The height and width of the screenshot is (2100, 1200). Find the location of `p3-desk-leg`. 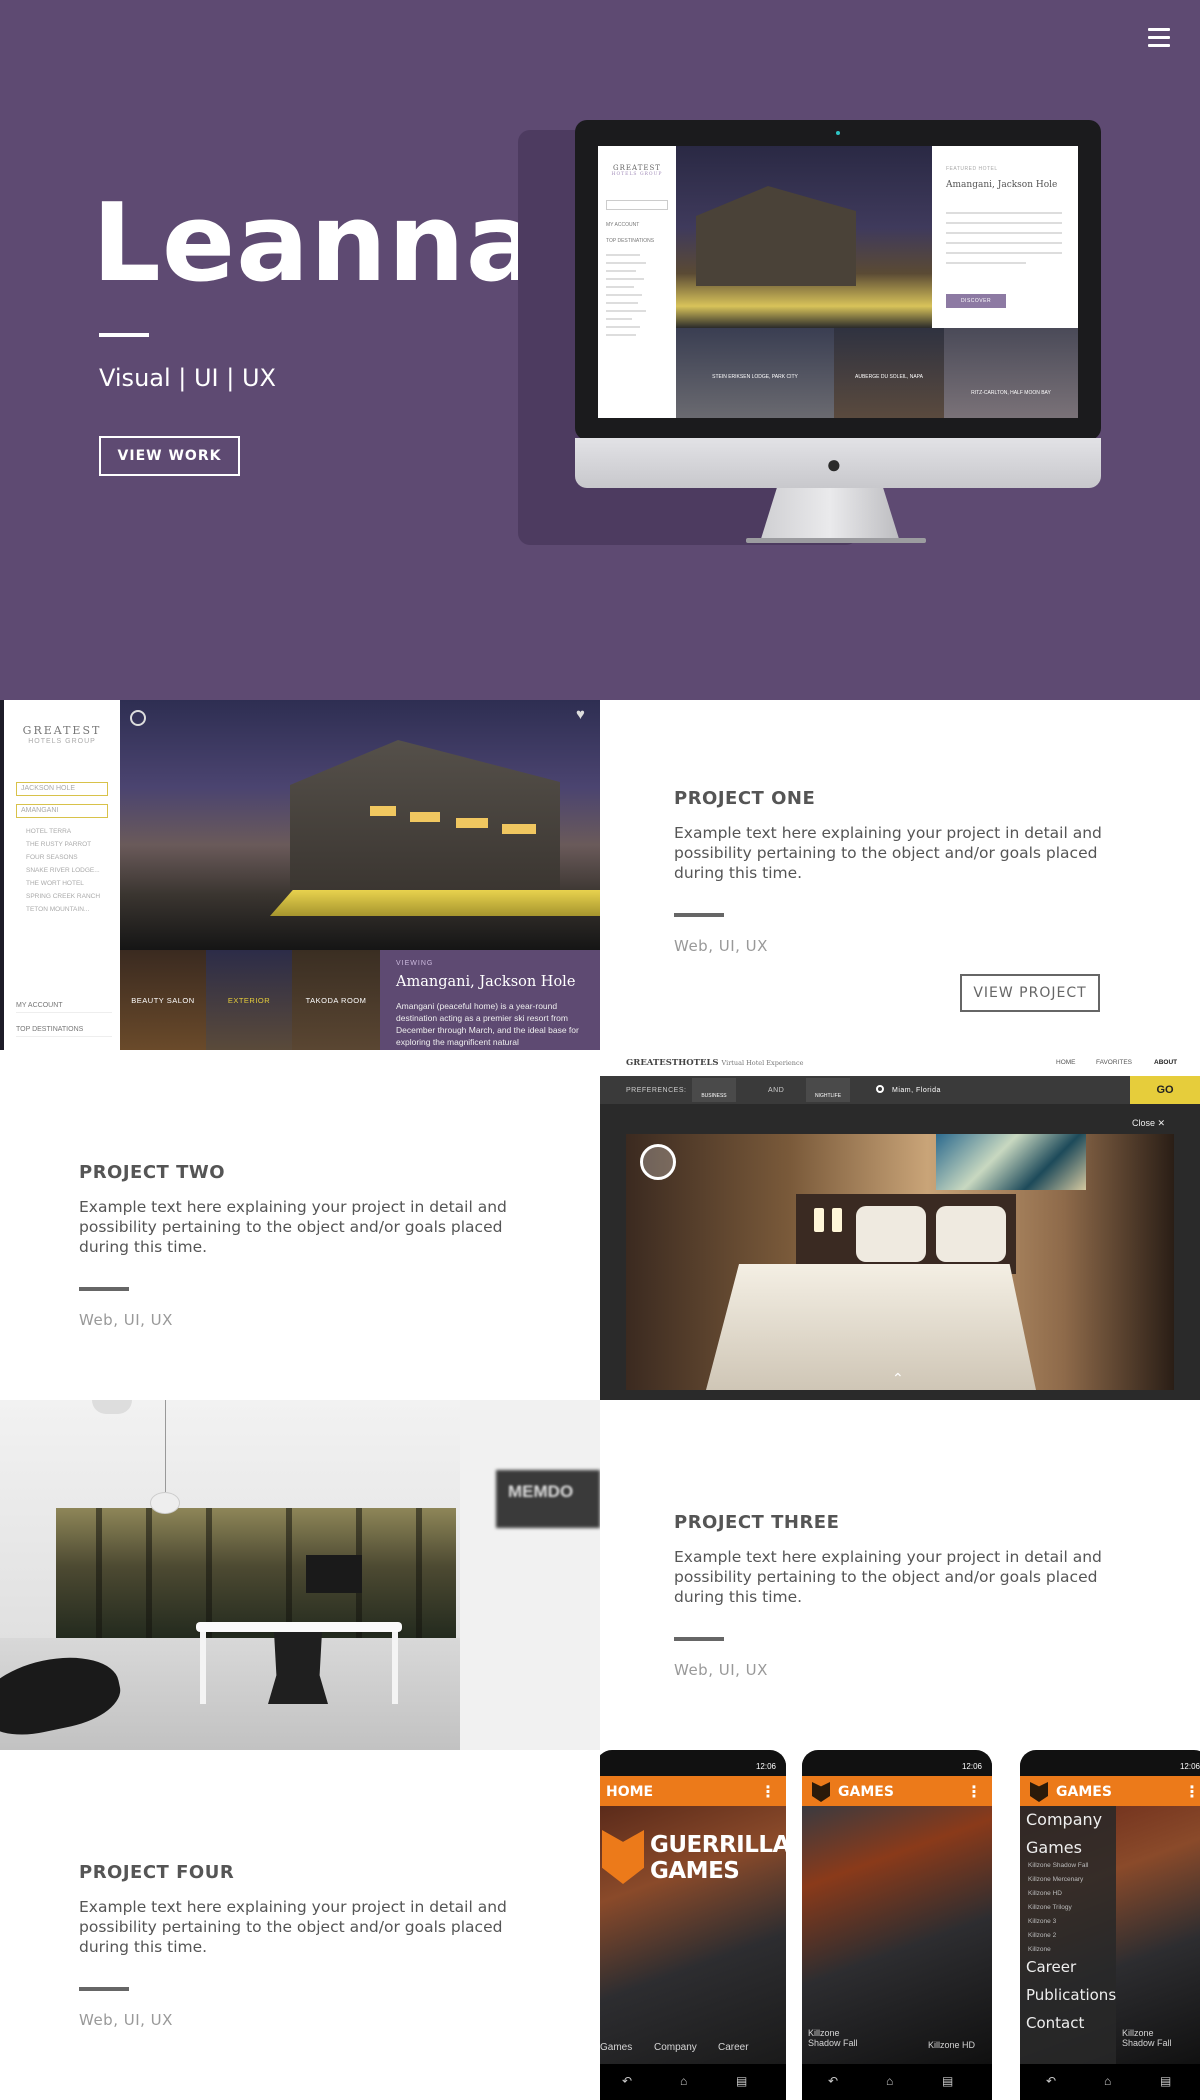

p3-desk-leg is located at coordinates (203, 1668).